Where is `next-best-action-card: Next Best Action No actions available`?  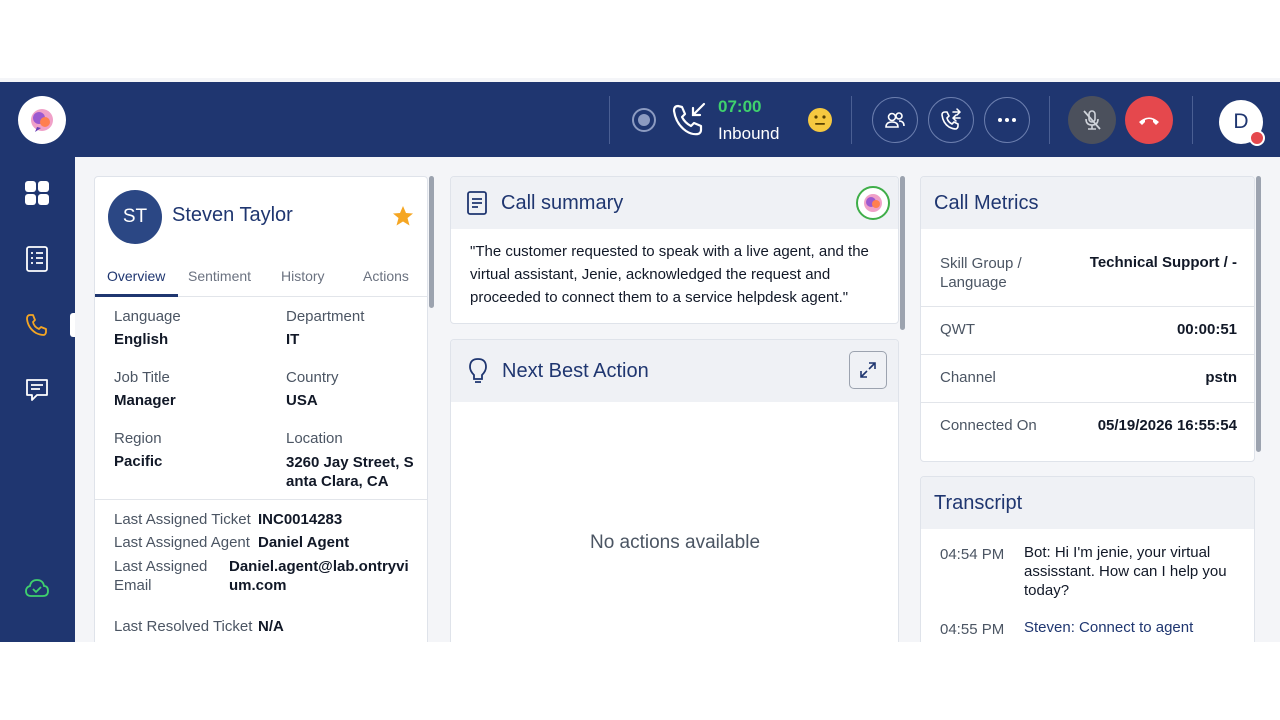 next-best-action-card: Next Best Action No actions available is located at coordinates (674, 490).